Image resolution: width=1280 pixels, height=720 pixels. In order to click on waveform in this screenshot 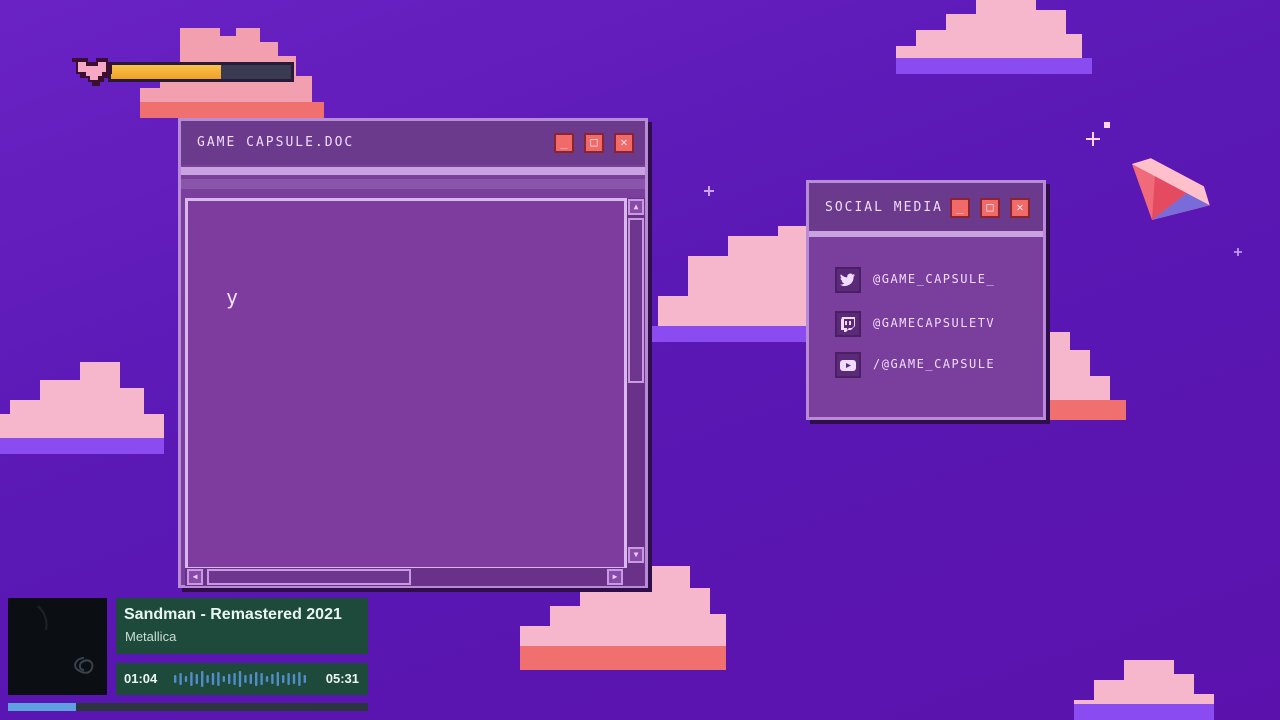, I will do `click(240, 679)`.